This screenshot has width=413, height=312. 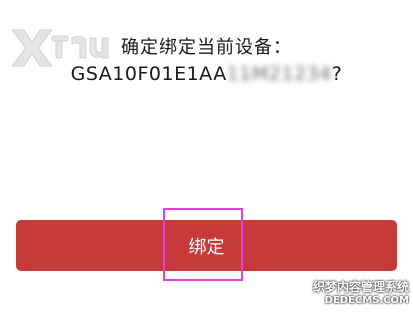 I want to click on device-serial-visible: GSA10F01E1AA, so click(x=148, y=74).